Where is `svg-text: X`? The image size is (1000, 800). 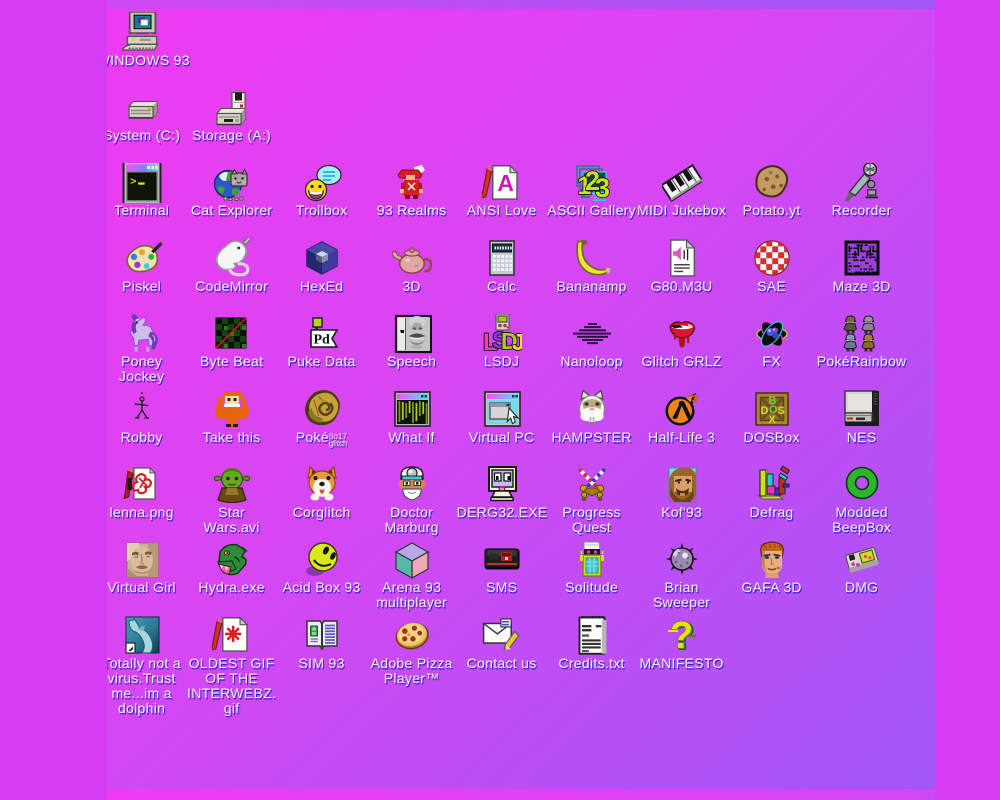
svg-text: X is located at coordinates (772, 420).